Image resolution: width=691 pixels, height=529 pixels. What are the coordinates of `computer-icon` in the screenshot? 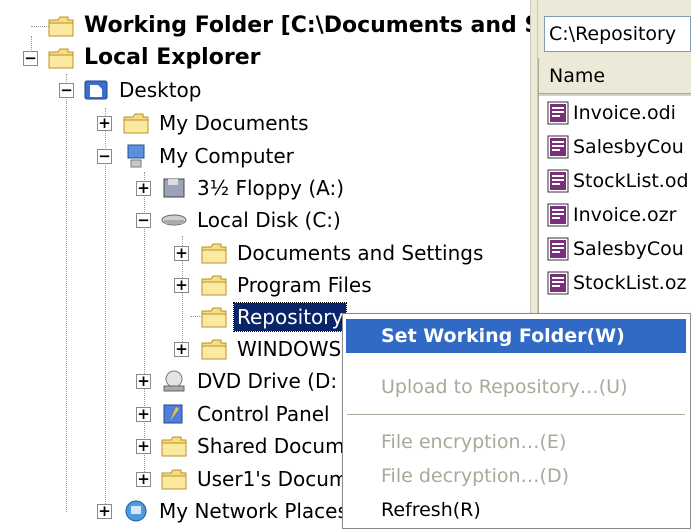 It's located at (136, 156).